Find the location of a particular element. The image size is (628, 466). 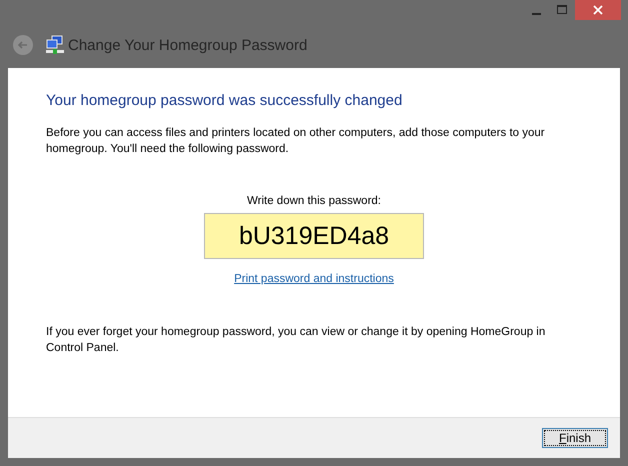

network-computers-icon is located at coordinates (55, 45).